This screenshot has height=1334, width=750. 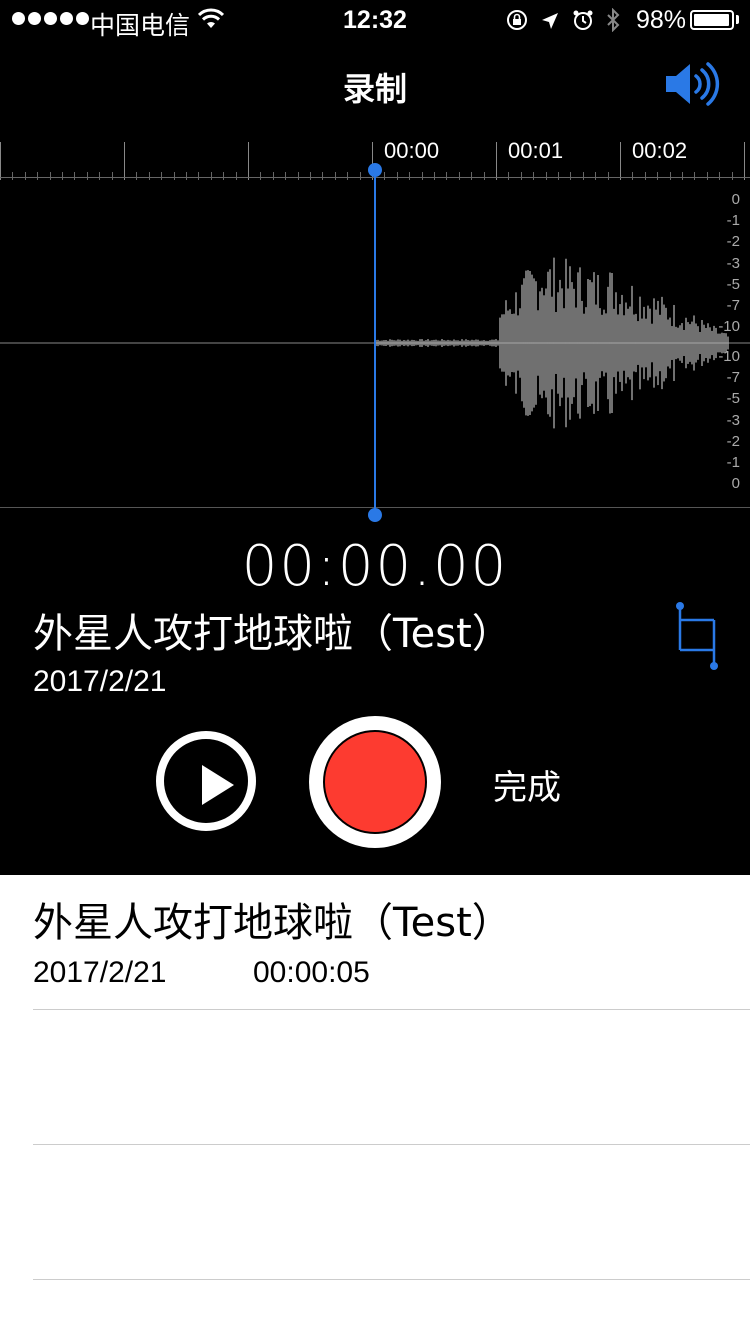 I want to click on alarm-icon, so click(x=583, y=23).